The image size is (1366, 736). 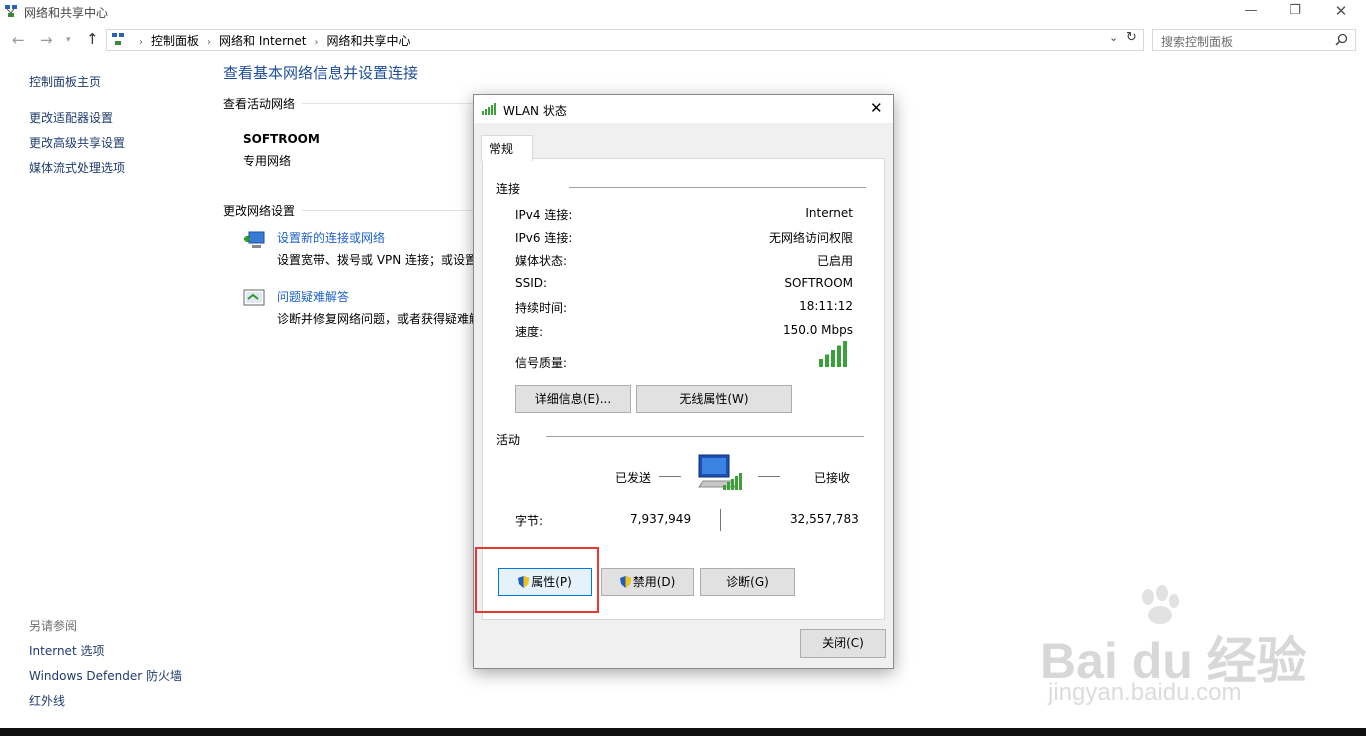 What do you see at coordinates (77, 167) in the screenshot?
I see `sidebar-item-media-streaming: 媒体流式处理选项` at bounding box center [77, 167].